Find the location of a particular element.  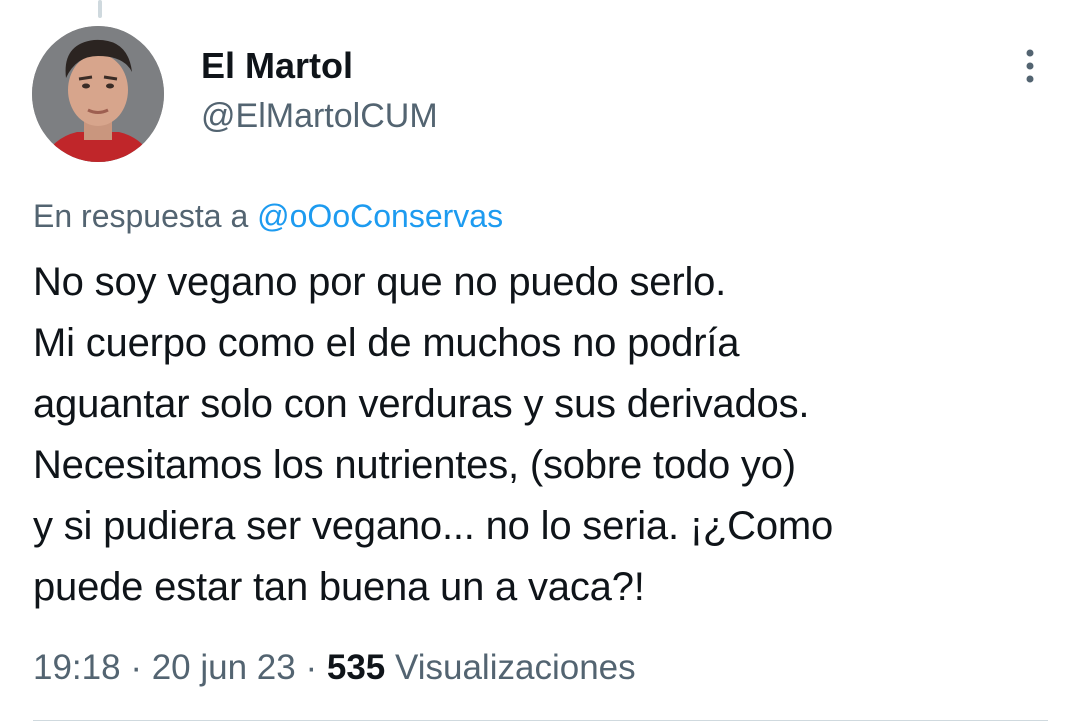

reply-context: En respuesta a @oOoConservas is located at coordinates (268, 216).